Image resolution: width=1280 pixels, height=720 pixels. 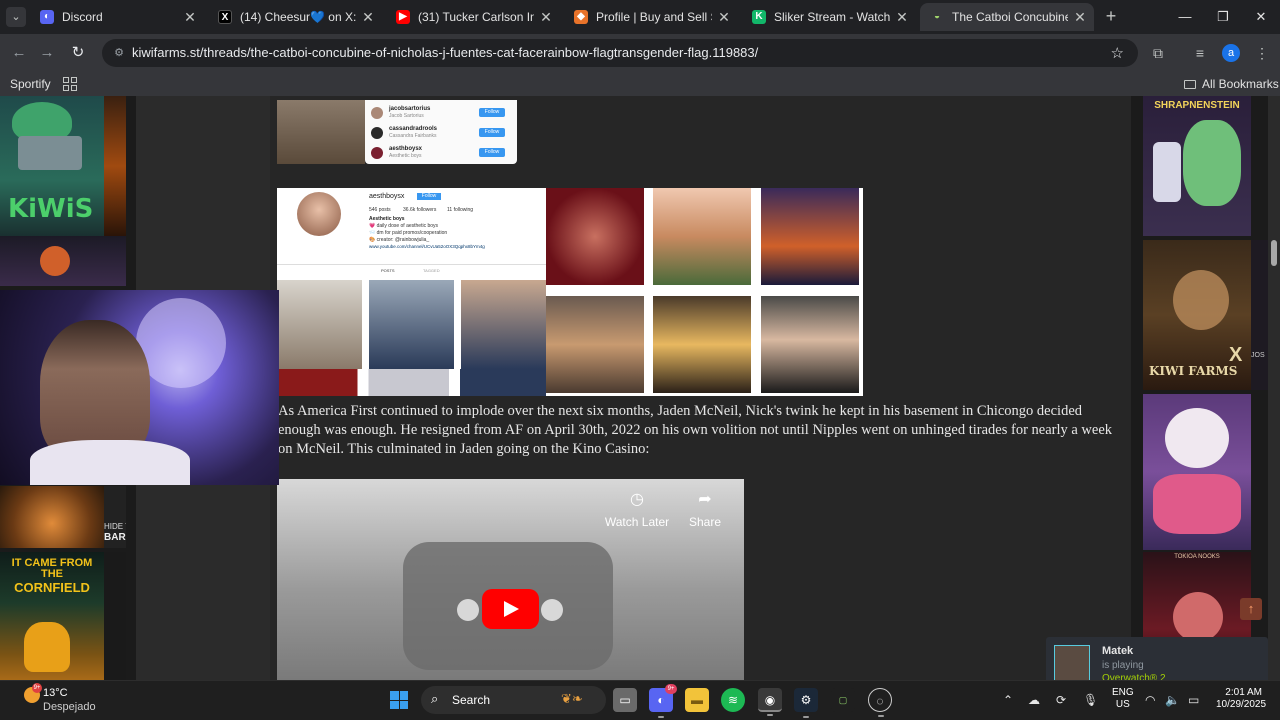 What do you see at coordinates (70, 84) in the screenshot?
I see `apps-grid-icon` at bounding box center [70, 84].